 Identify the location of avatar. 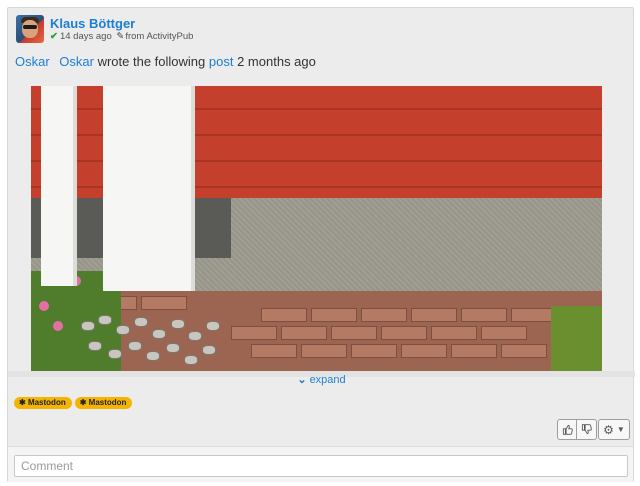
(30, 29).